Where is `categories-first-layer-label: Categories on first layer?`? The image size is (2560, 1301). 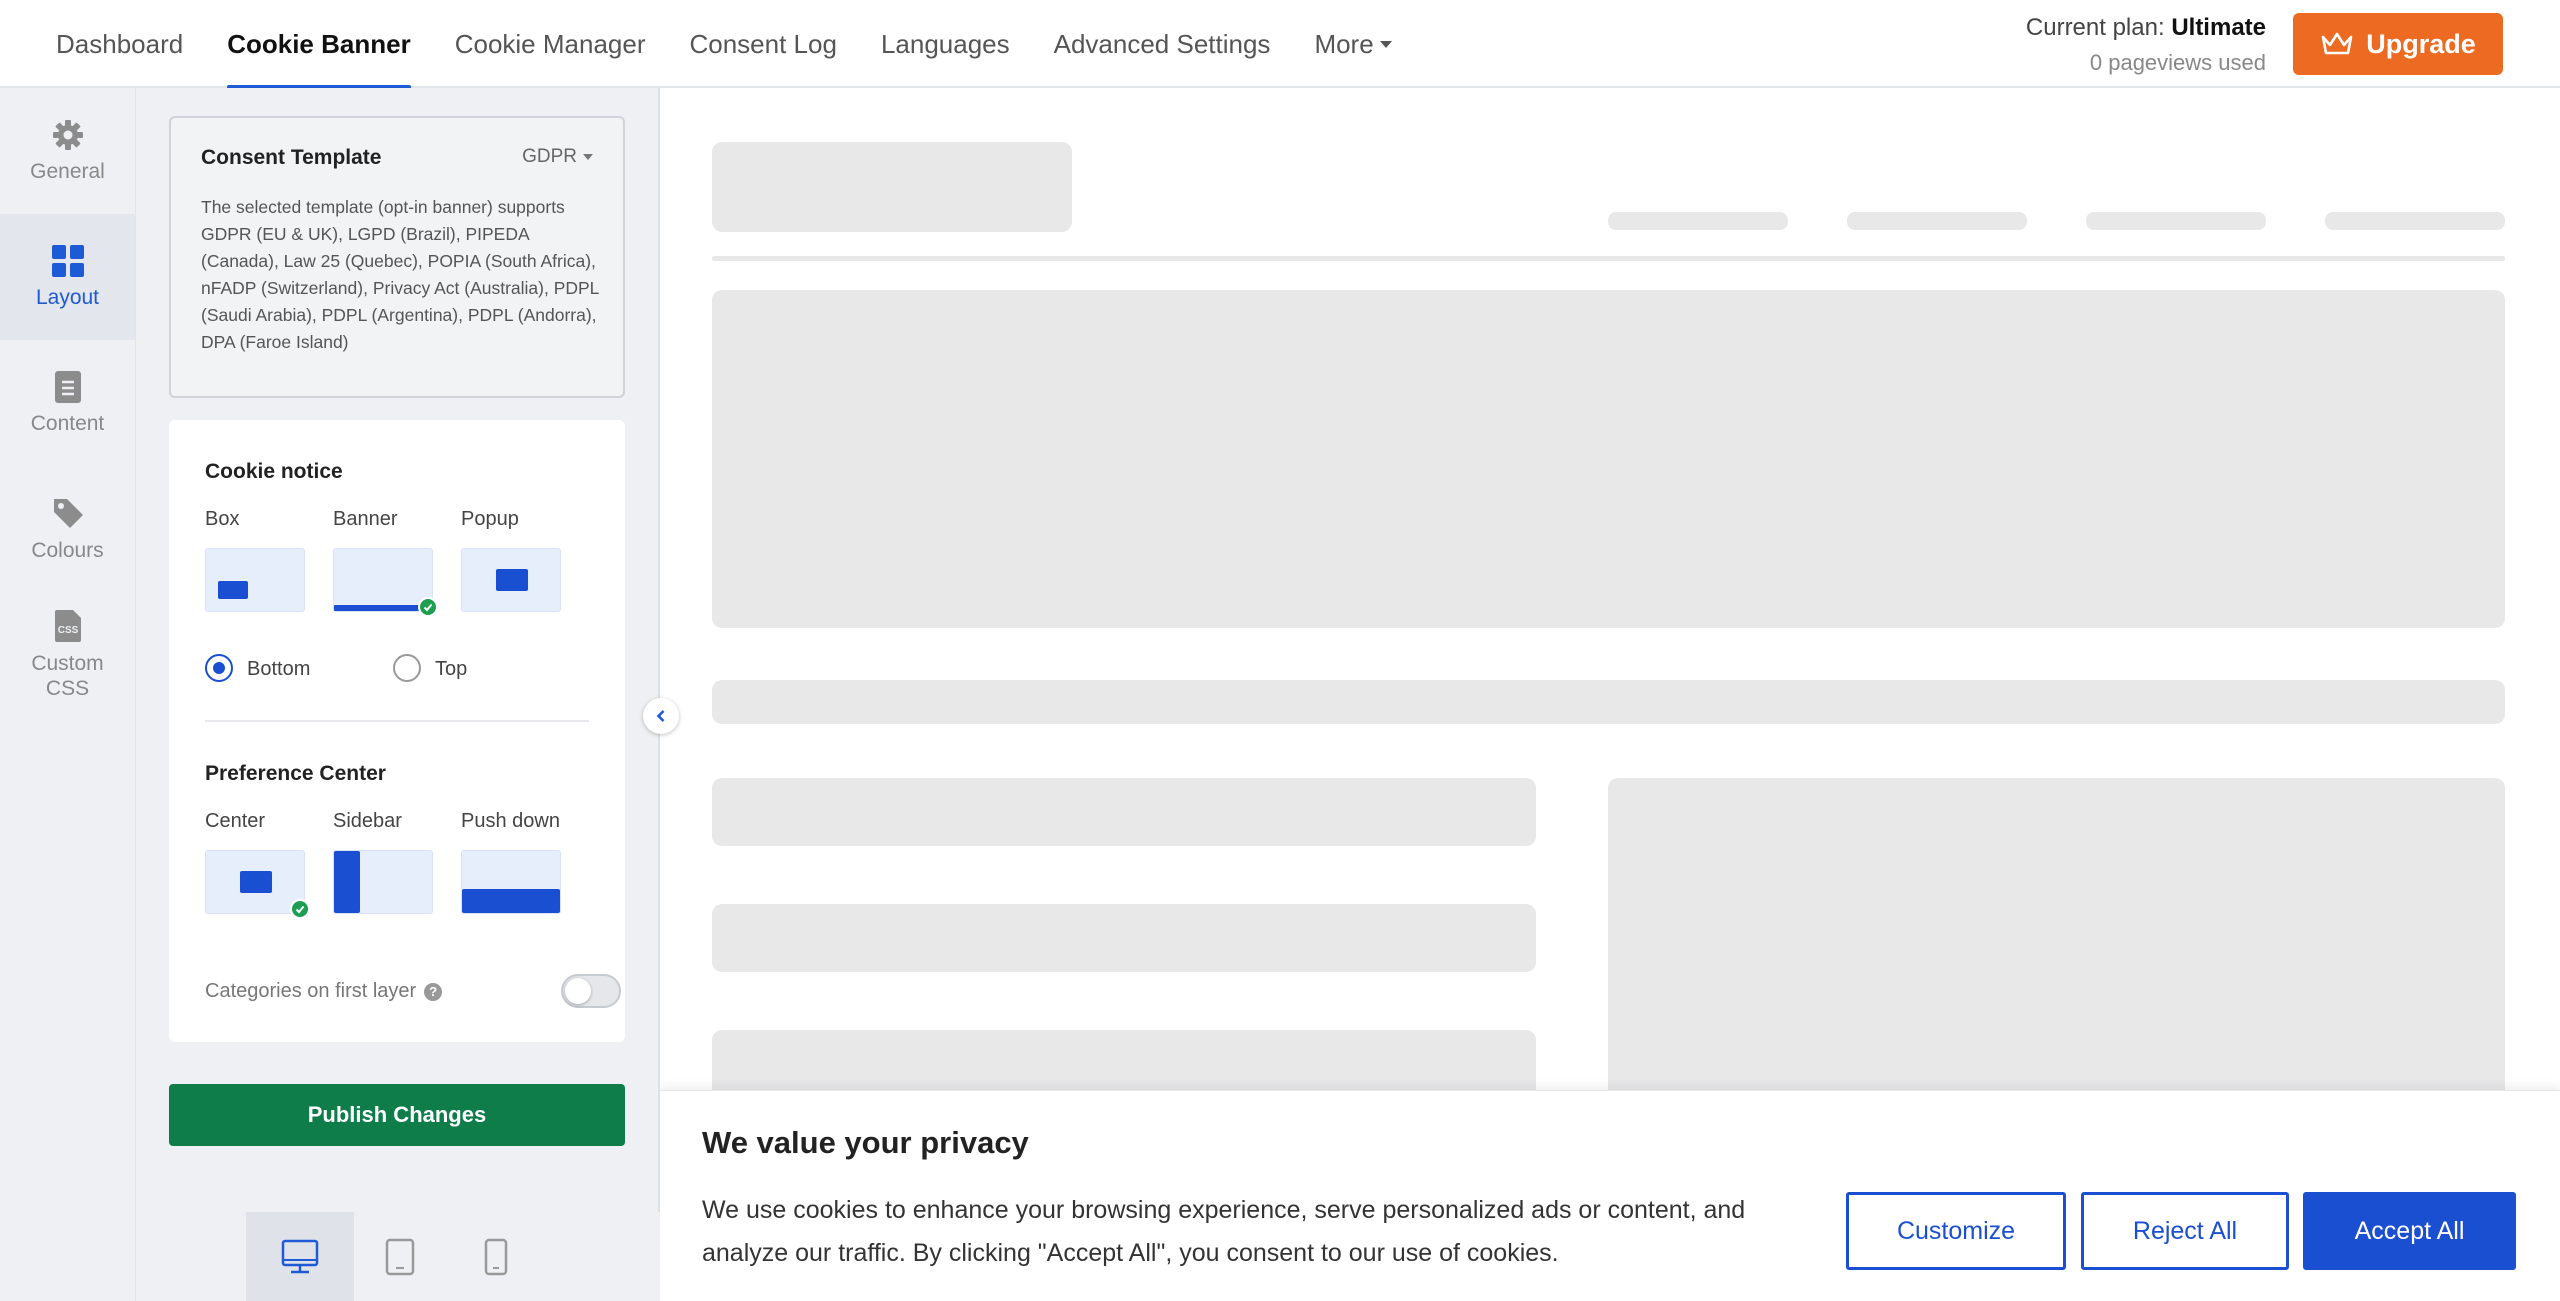 categories-first-layer-label: Categories on first layer? is located at coordinates (324, 991).